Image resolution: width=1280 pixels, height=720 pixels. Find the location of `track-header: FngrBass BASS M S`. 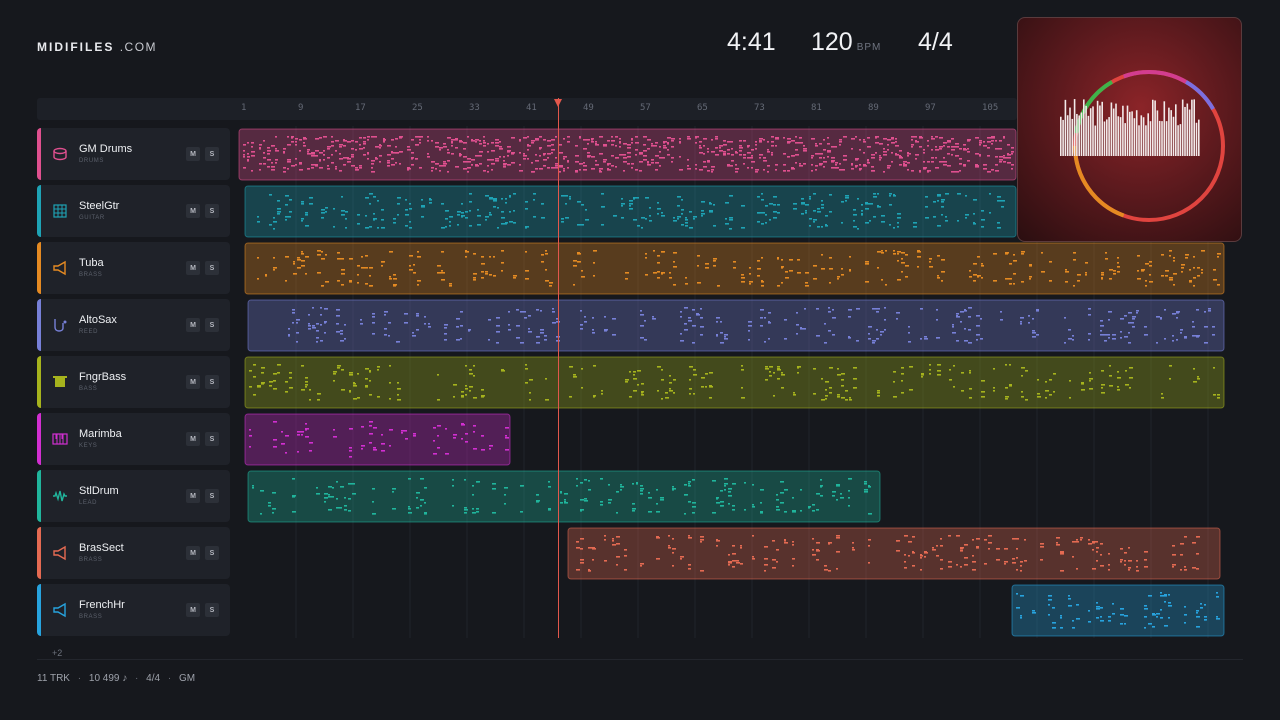

track-header: FngrBass BASS M S is located at coordinates (133, 382).